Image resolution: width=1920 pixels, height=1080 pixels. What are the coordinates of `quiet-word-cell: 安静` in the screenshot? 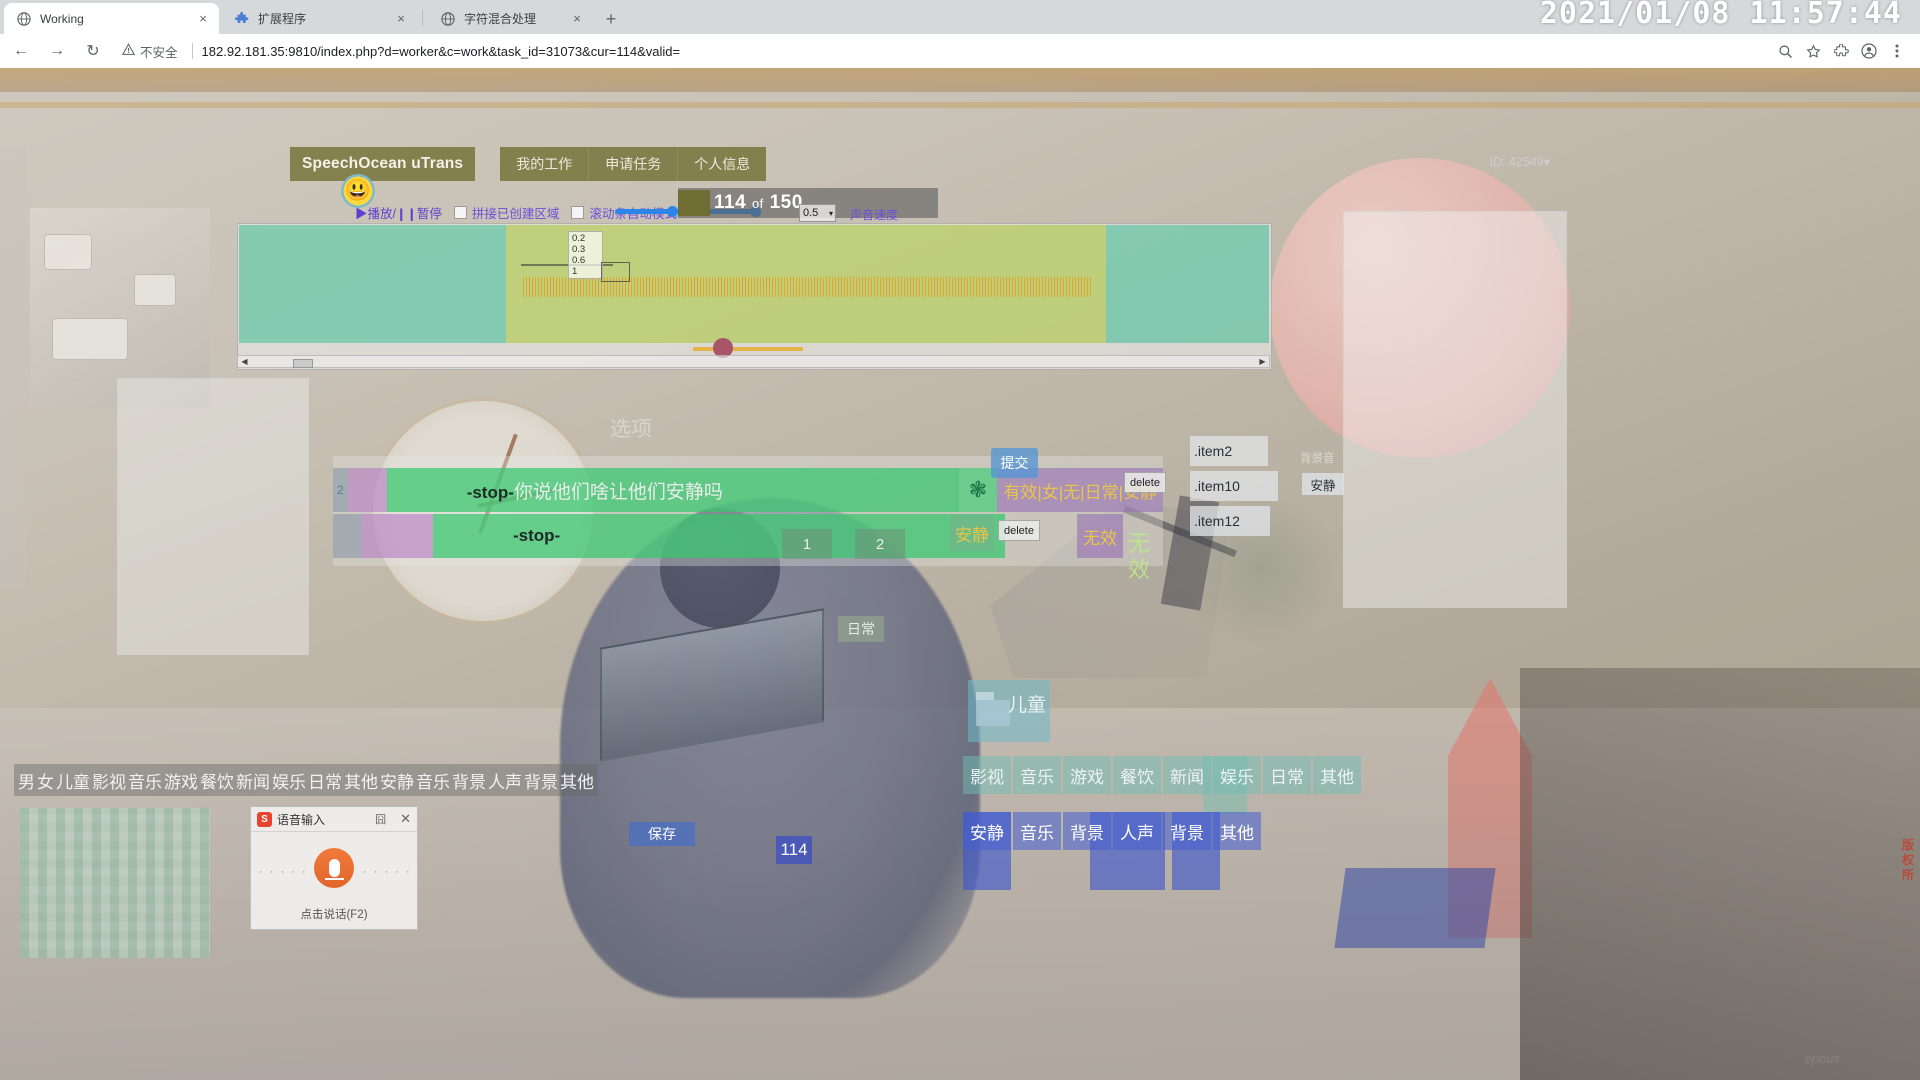 It's located at (972, 533).